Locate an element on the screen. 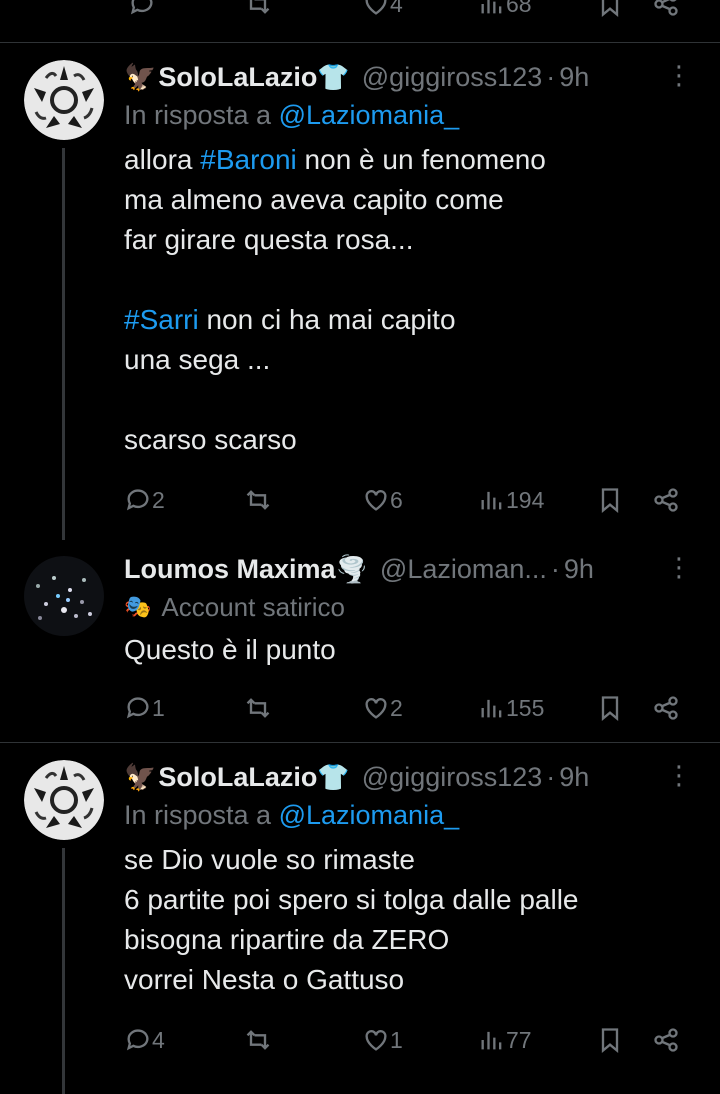 This screenshot has width=720, height=1094. like-button: 1 is located at coordinates (382, 1040).